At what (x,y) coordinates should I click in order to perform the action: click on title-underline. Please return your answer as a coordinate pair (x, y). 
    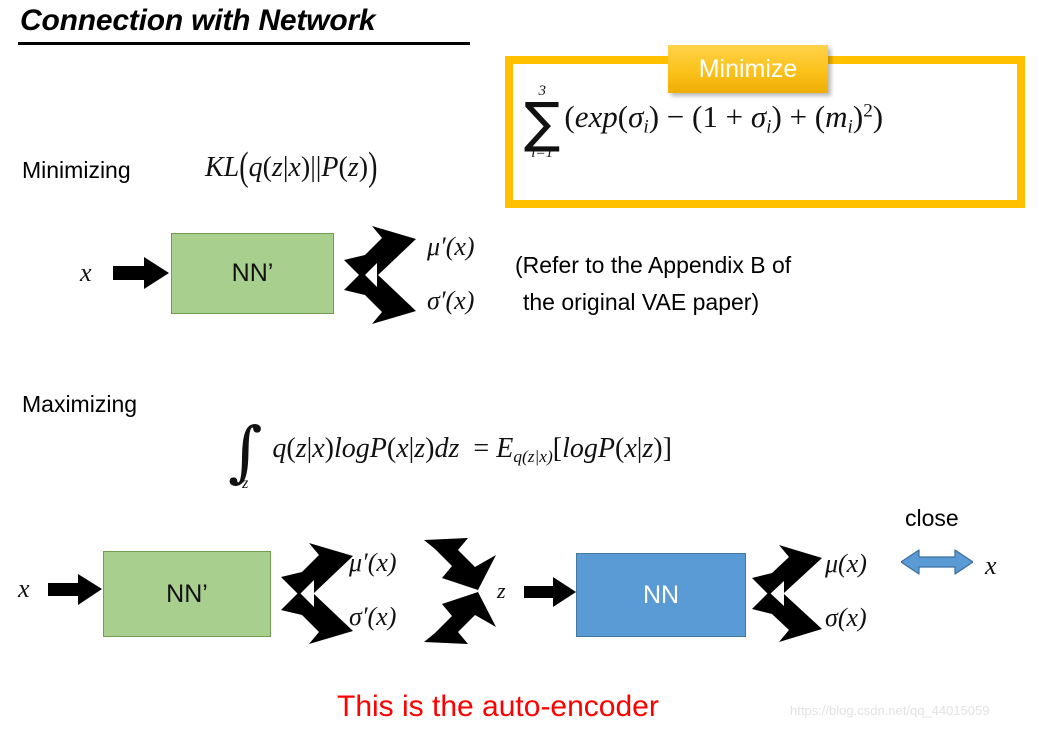
    Looking at the image, I should click on (244, 43).